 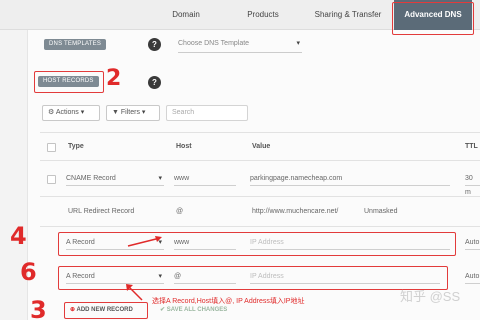 I want to click on gear-icon: ⚙, so click(x=51, y=112).